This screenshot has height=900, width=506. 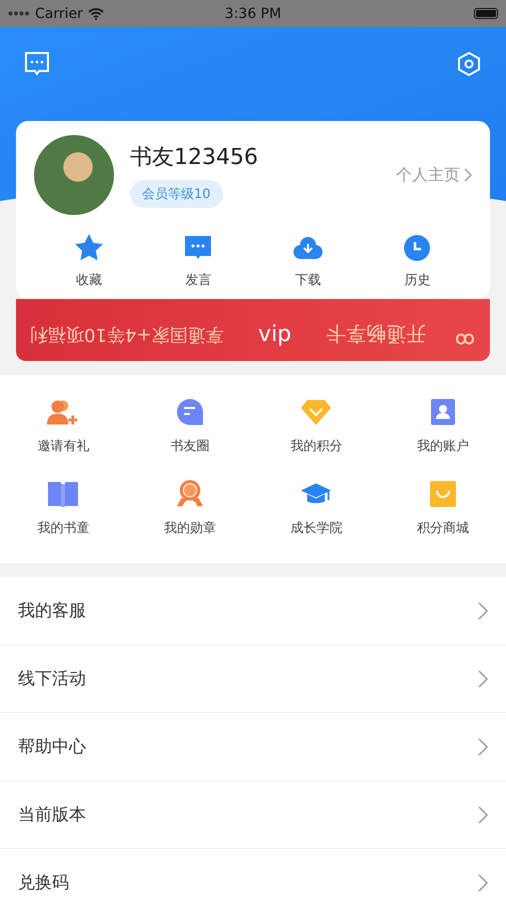 What do you see at coordinates (19, 13) in the screenshot?
I see `signal-dots-icon` at bounding box center [19, 13].